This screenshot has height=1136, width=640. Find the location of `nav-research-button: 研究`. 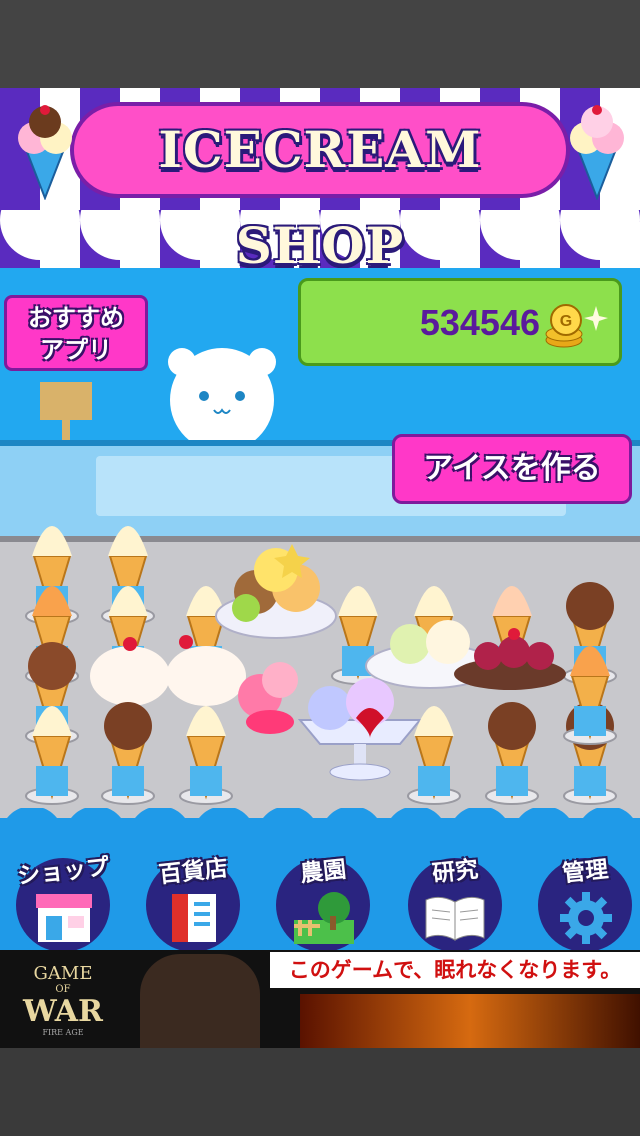

nav-research-button: 研究 is located at coordinates (455, 902).